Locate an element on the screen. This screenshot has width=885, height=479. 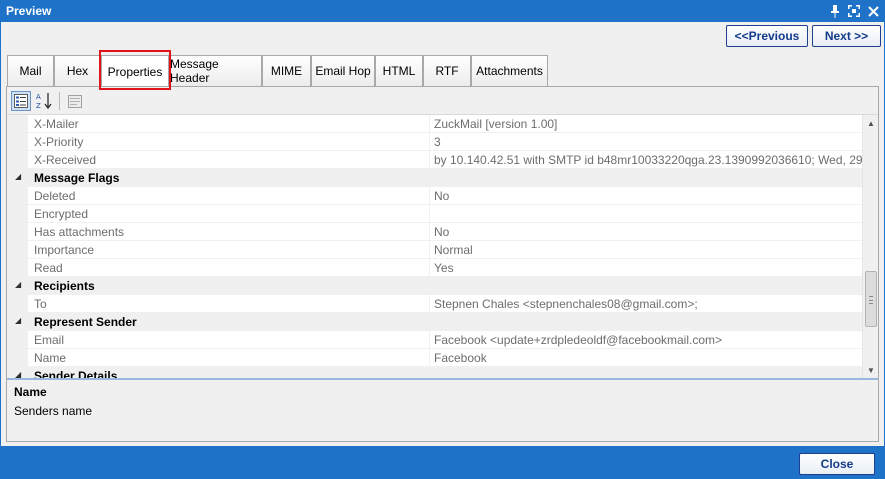
grid-row-deleted: Deleted No is located at coordinates (434, 196).